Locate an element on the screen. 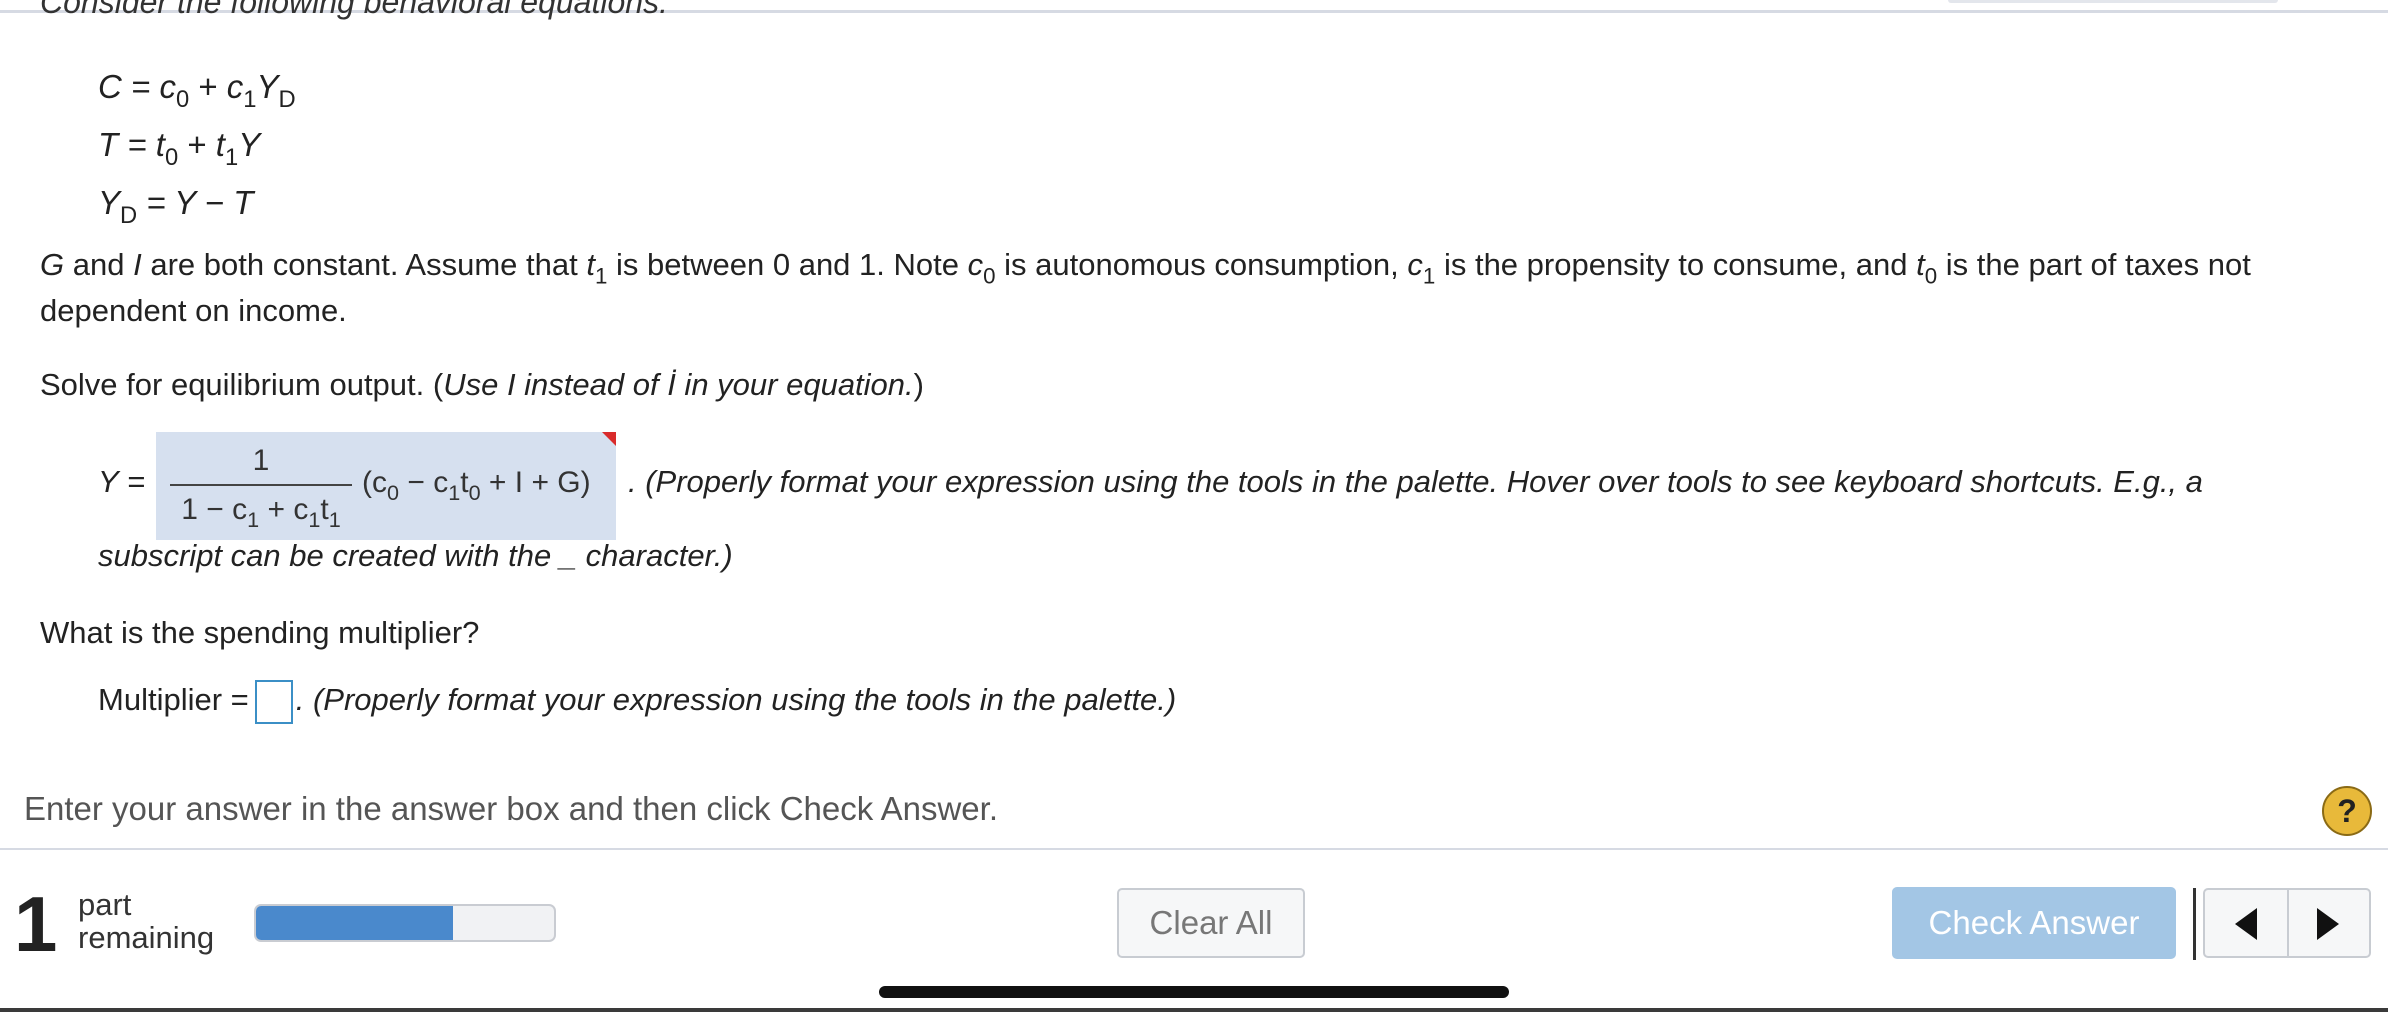 The height and width of the screenshot is (1012, 2388). progress-bar is located at coordinates (405, 923).